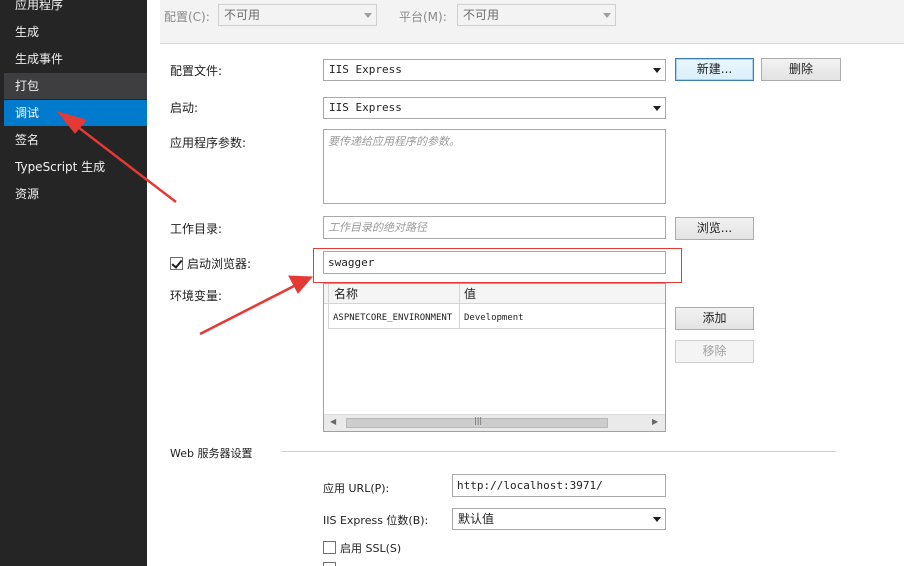 This screenshot has width=904, height=566. I want to click on add-env-var-button: 添加, so click(714, 318).